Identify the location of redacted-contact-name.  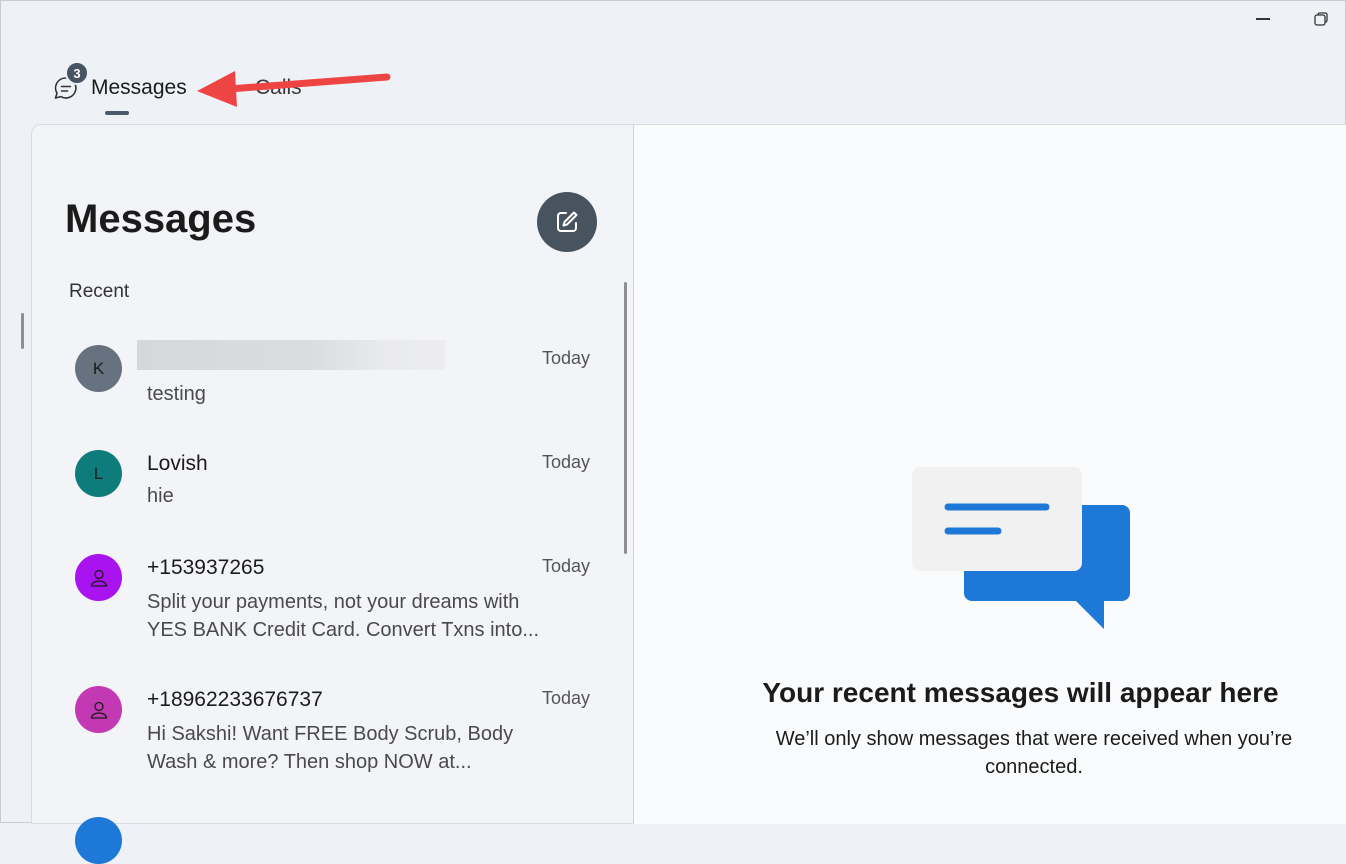
(291, 355).